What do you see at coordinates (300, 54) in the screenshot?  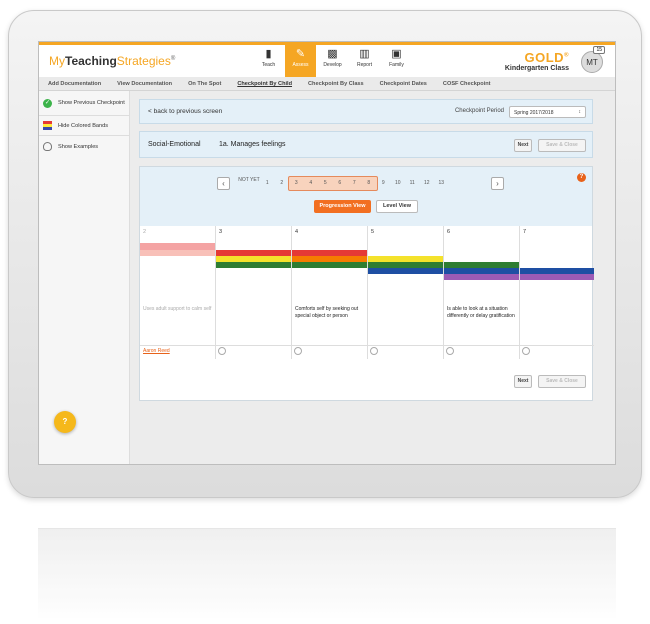 I see `pencil-icon: ✎` at bounding box center [300, 54].